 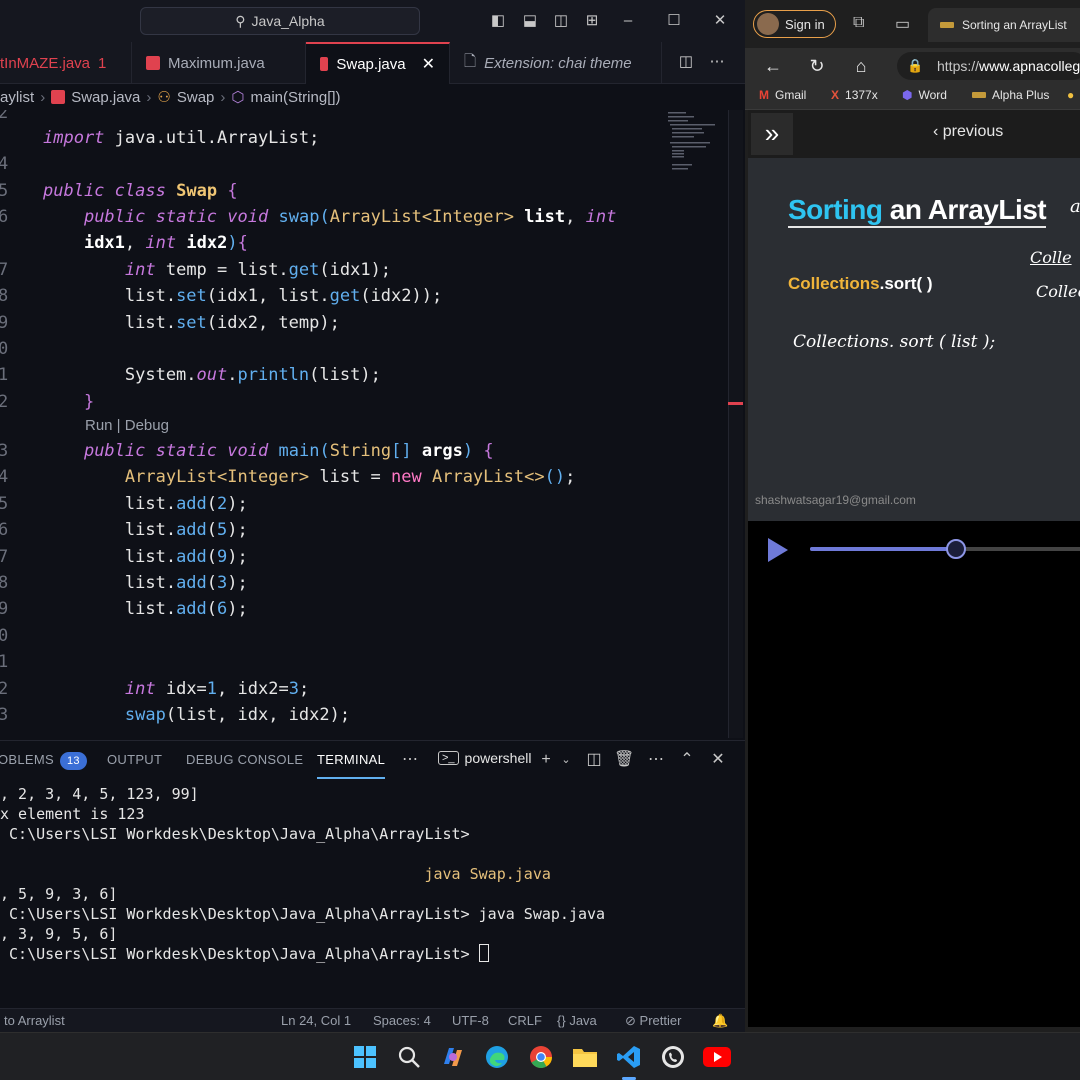 I want to click on video-controls, so click(x=914, y=546).